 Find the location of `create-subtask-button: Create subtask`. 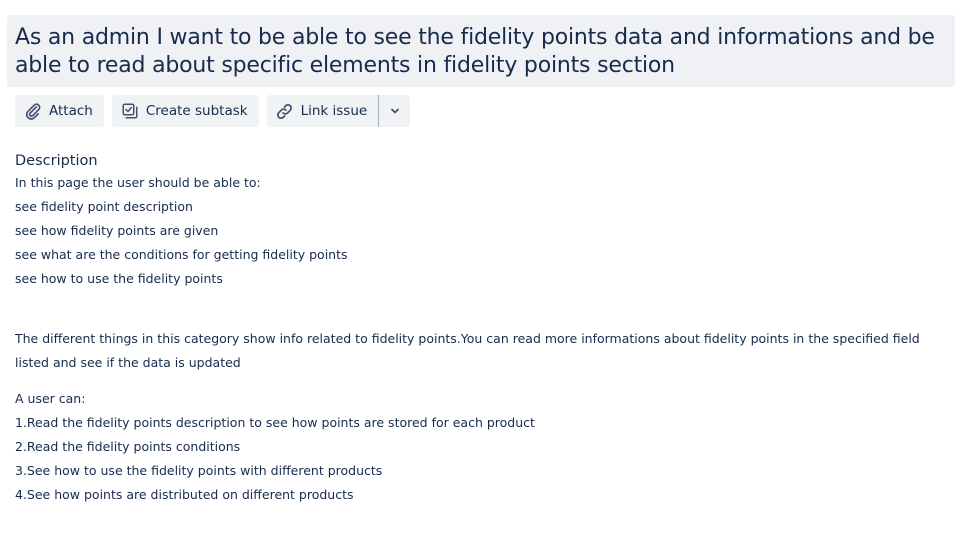

create-subtask-button: Create subtask is located at coordinates (185, 111).